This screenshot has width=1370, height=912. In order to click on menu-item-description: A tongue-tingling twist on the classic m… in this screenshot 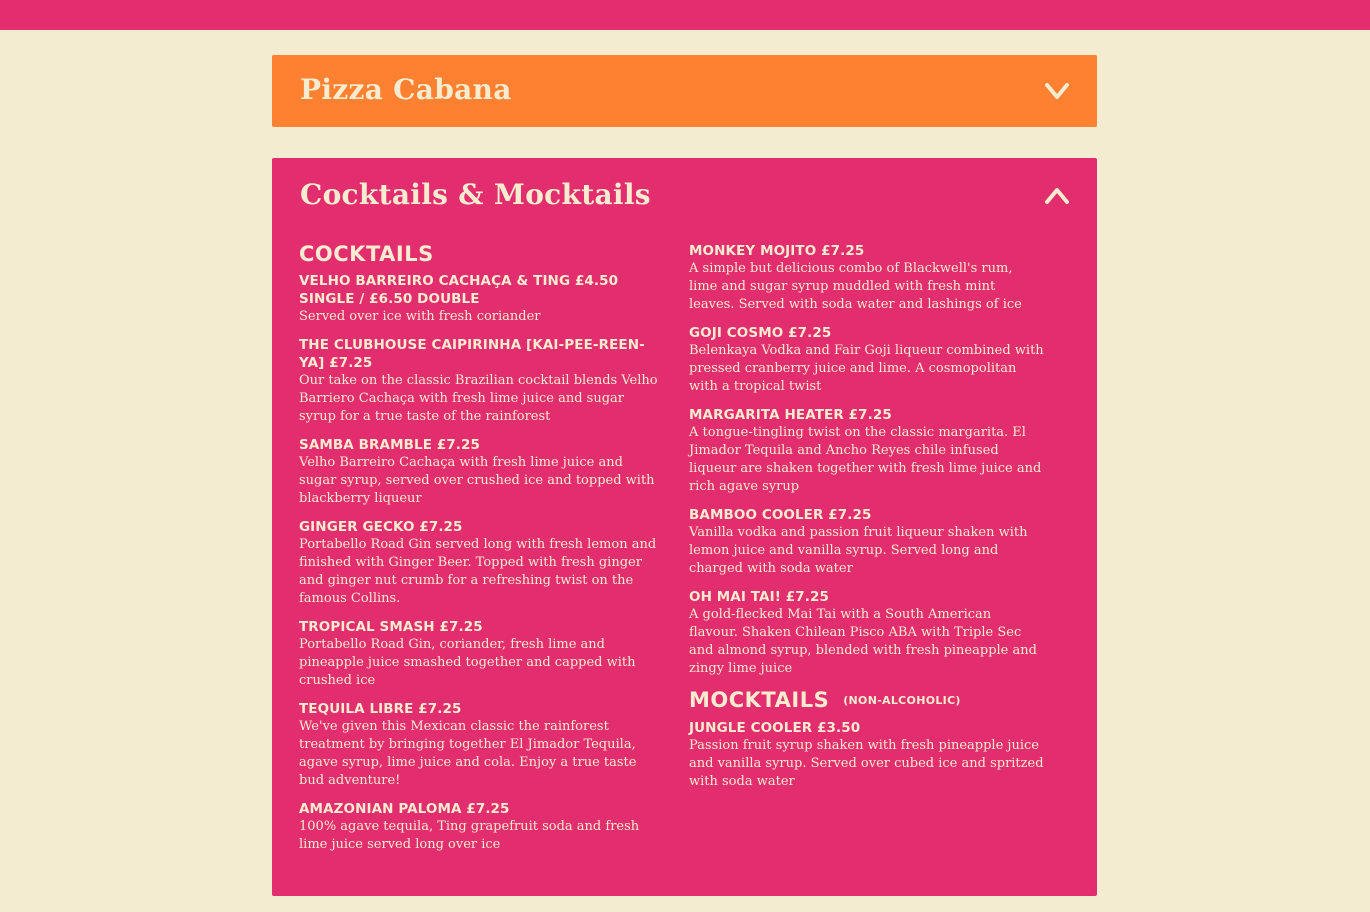, I will do `click(865, 459)`.